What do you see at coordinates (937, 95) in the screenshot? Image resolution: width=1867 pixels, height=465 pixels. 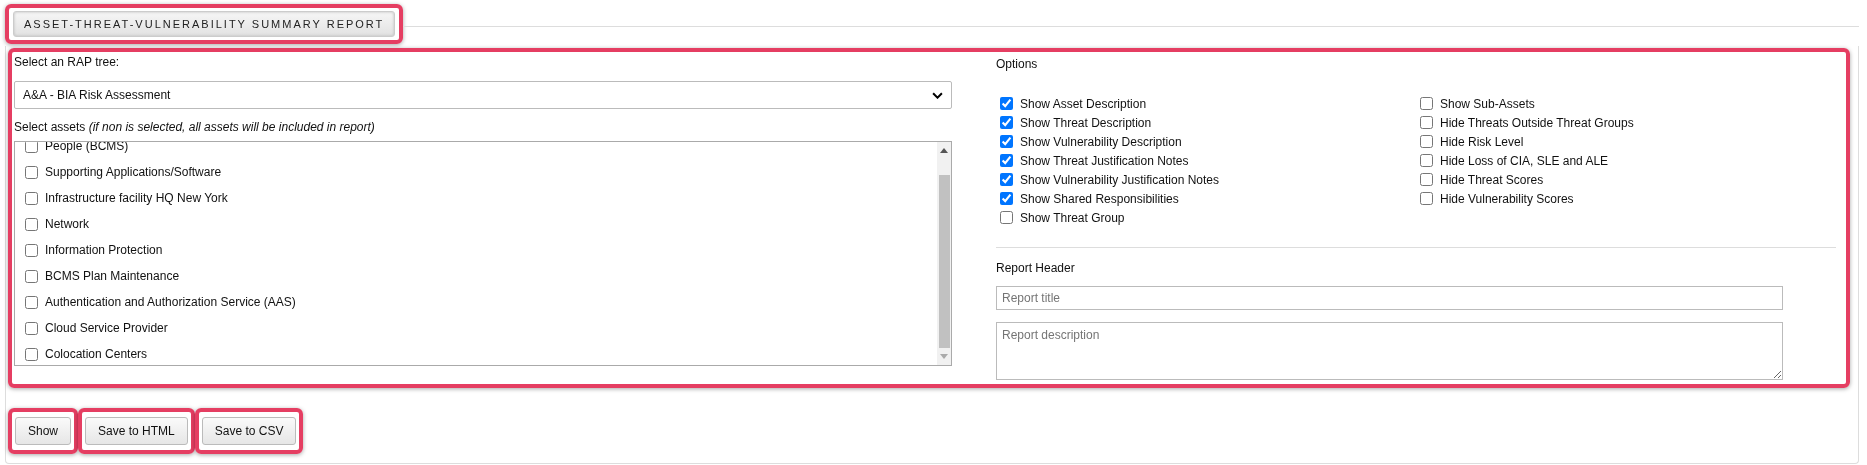 I see `chevron-icon` at bounding box center [937, 95].